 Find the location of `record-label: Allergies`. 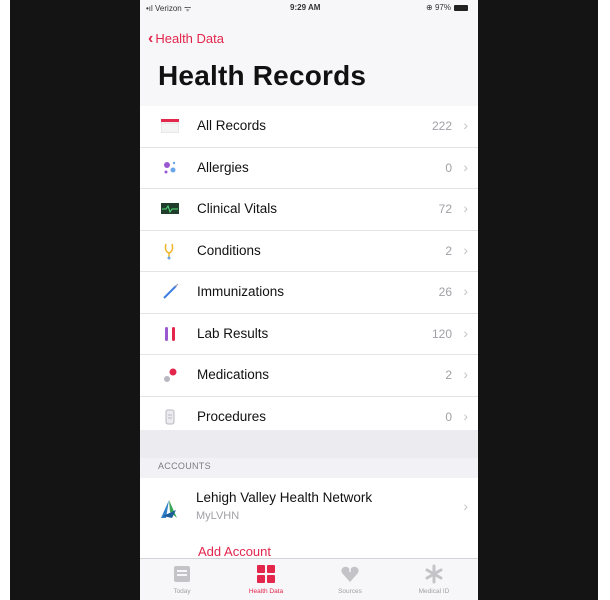

record-label: Allergies is located at coordinates (223, 167).